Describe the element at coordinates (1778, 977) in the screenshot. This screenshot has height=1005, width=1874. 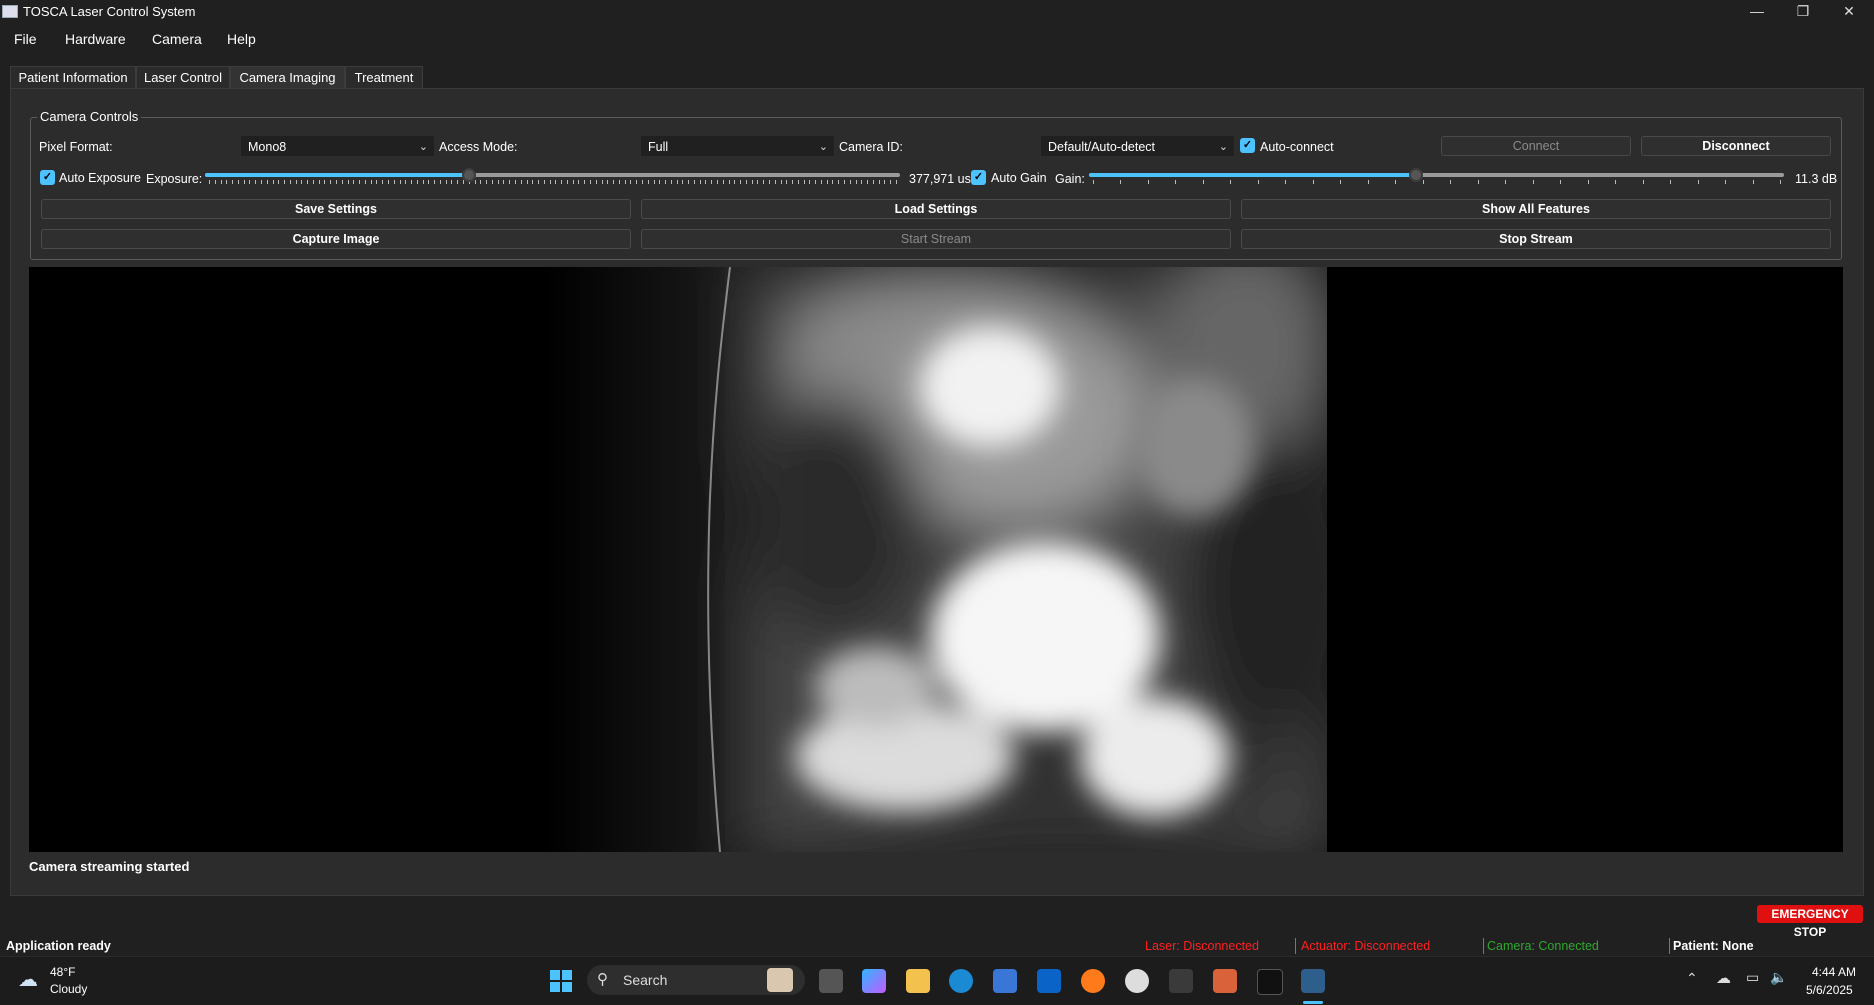
I see `volume-icon: 🔈` at that location.